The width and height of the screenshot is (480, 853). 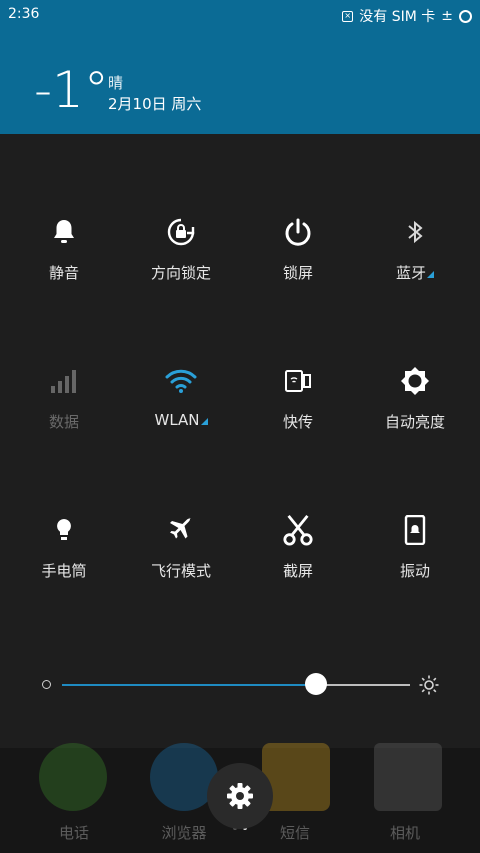 I want to click on airplane-icon, so click(x=181, y=530).